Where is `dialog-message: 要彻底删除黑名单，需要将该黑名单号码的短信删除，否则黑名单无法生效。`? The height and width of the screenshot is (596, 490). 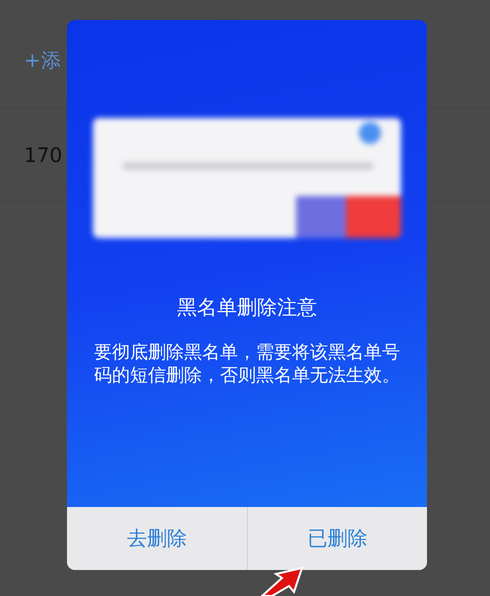 dialog-message: 要彻底删除黑名单，需要将该黑名单号码的短信删除，否则黑名单无法生效。 is located at coordinates (247, 364).